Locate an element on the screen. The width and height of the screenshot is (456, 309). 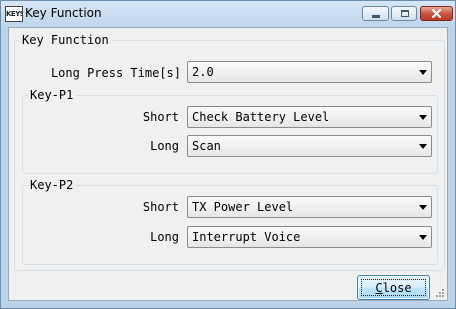
minimize-icon is located at coordinates (376, 16).